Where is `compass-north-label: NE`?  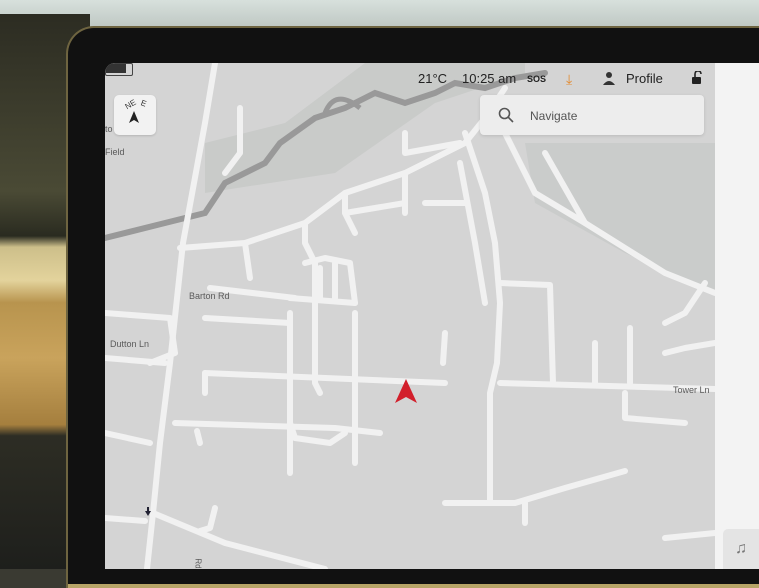 compass-north-label: NE is located at coordinates (130, 104).